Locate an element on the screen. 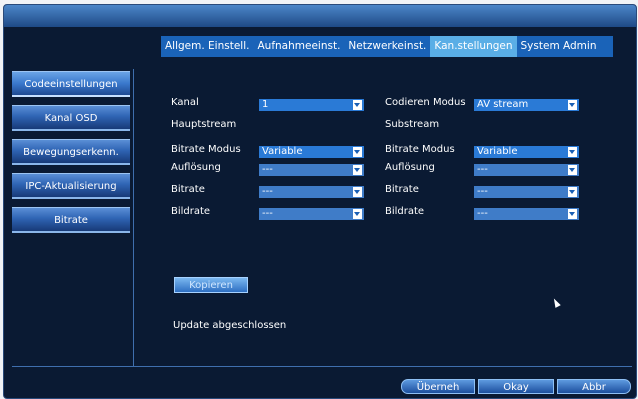 The width and height of the screenshot is (638, 399). main-bitrate-value: --- is located at coordinates (267, 191).